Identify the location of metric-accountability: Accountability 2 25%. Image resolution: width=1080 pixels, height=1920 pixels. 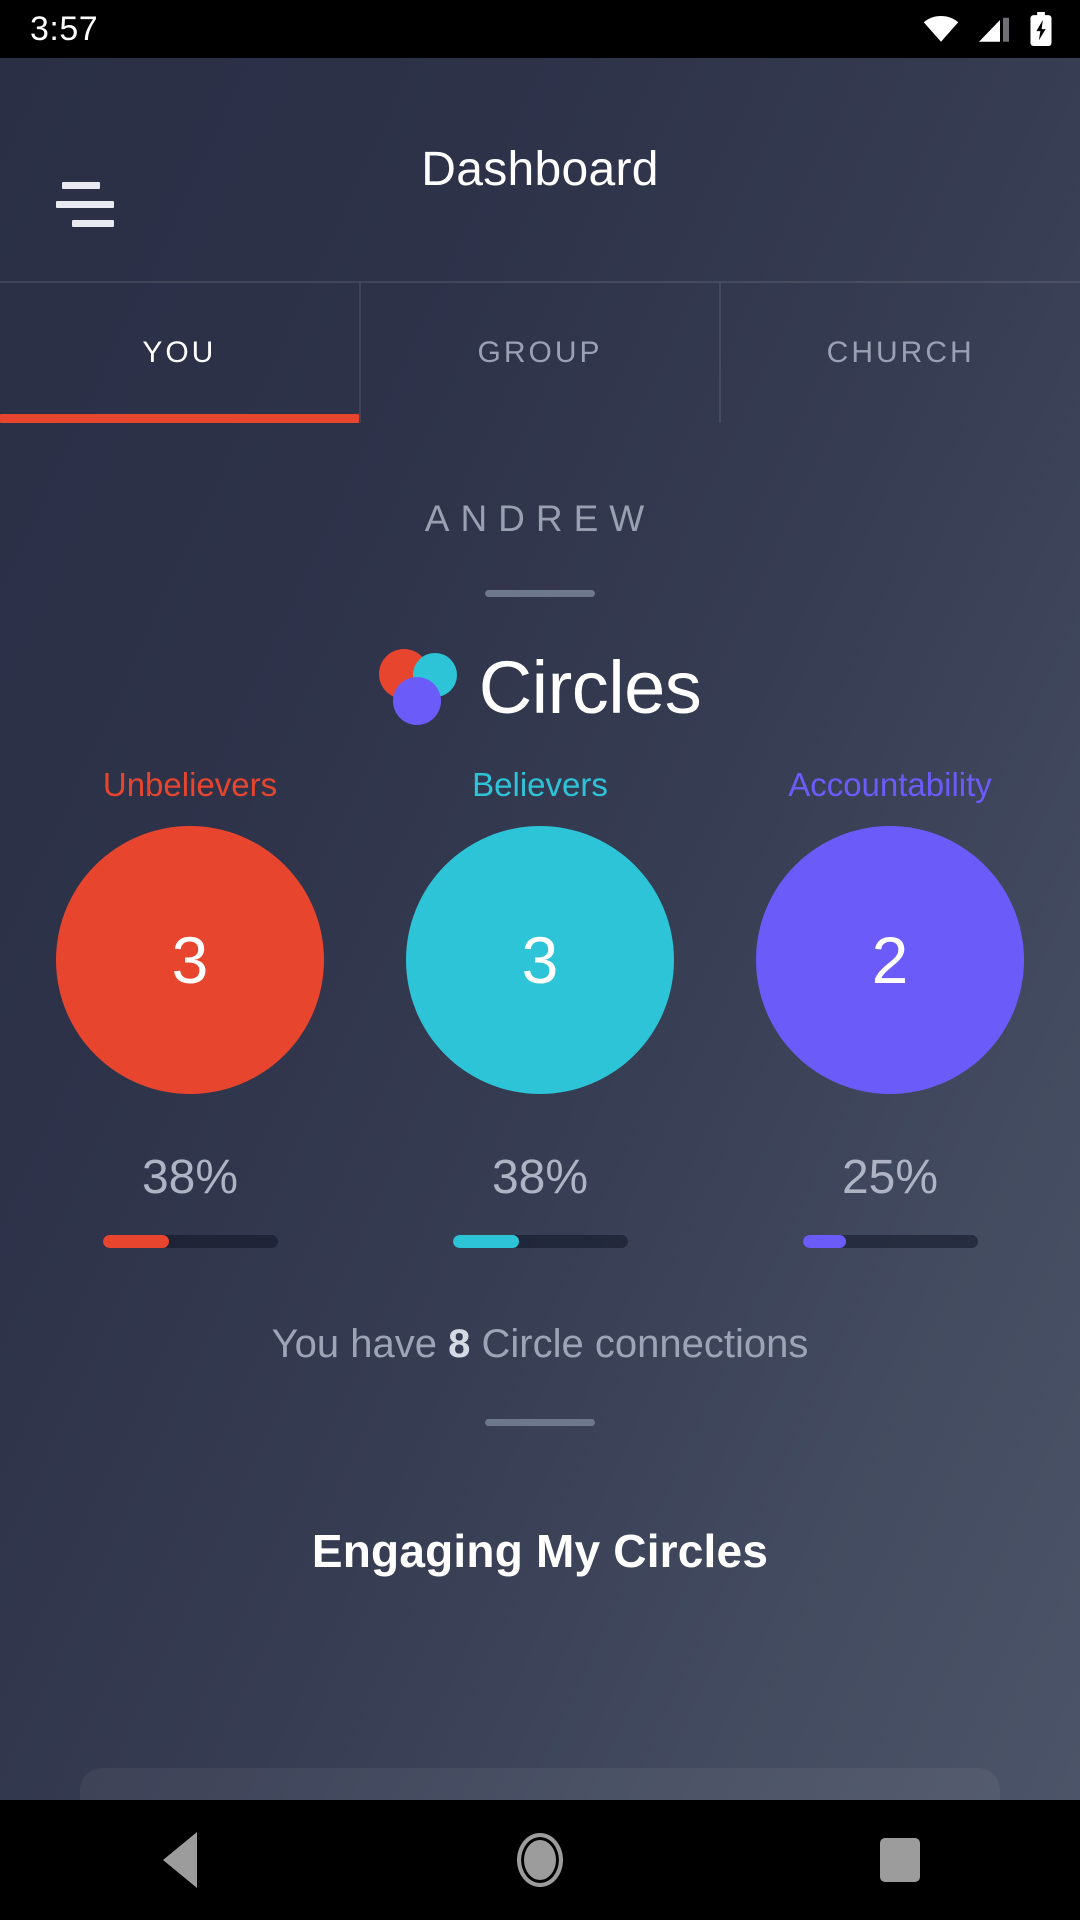
(890, 1007).